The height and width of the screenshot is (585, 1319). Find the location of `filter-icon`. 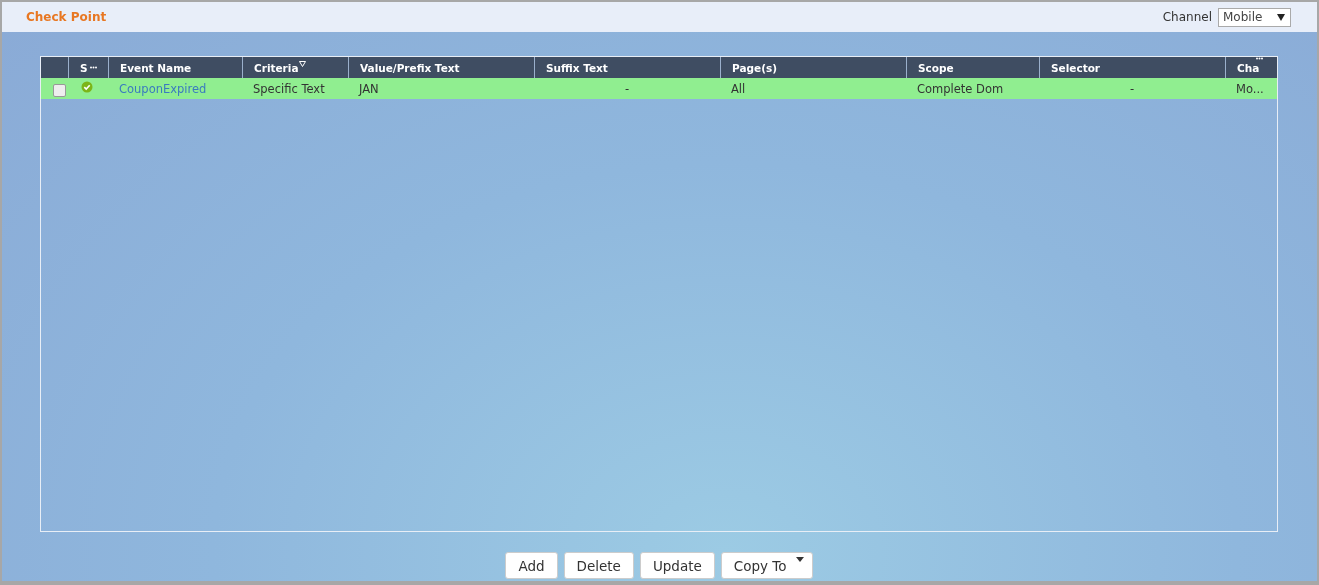

filter-icon is located at coordinates (302, 63).